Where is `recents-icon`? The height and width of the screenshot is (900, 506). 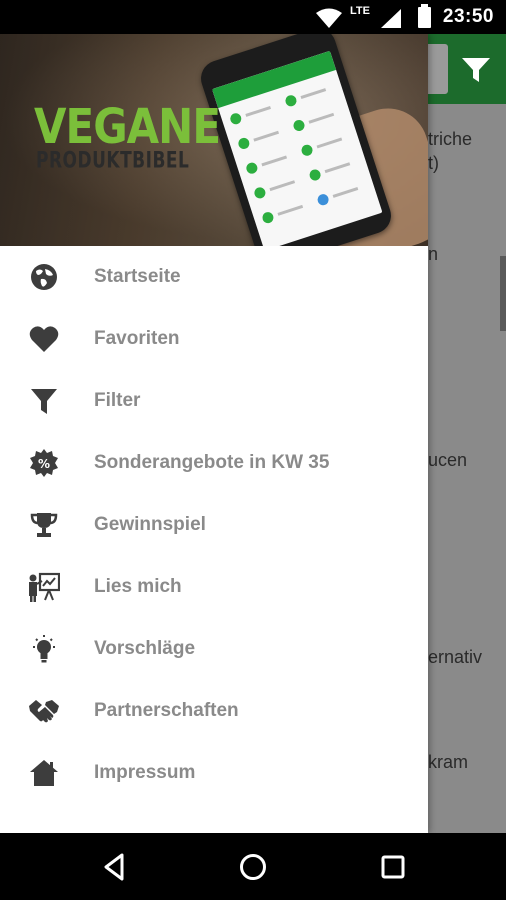 recents-icon is located at coordinates (393, 867).